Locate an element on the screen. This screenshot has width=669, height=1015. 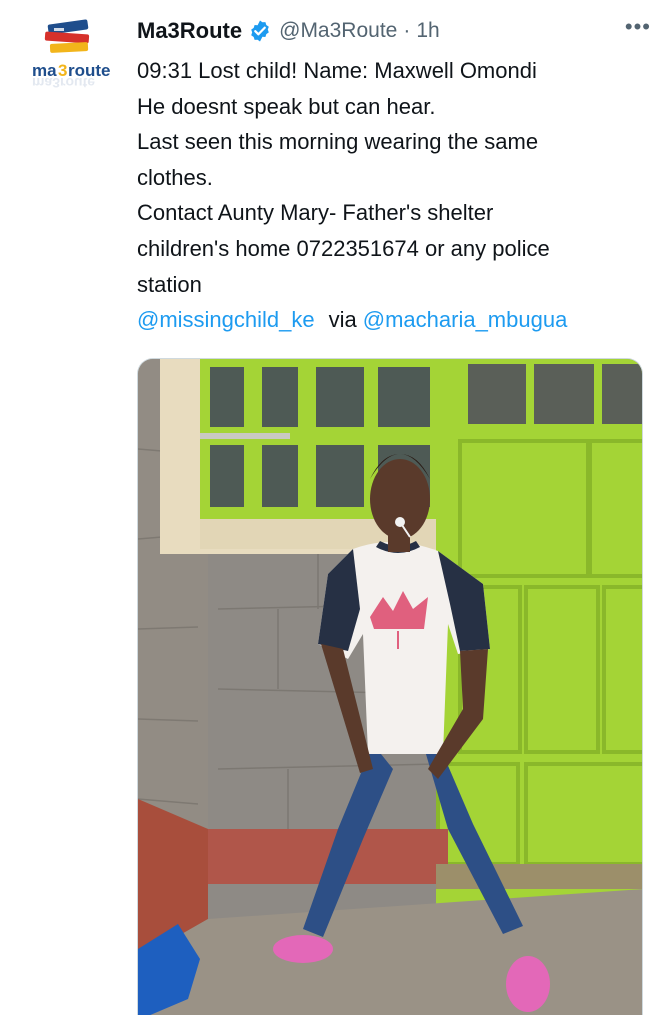
tweet-line: 09:31 Lost child! Name: Maxwell Omondi is located at coordinates (337, 70).